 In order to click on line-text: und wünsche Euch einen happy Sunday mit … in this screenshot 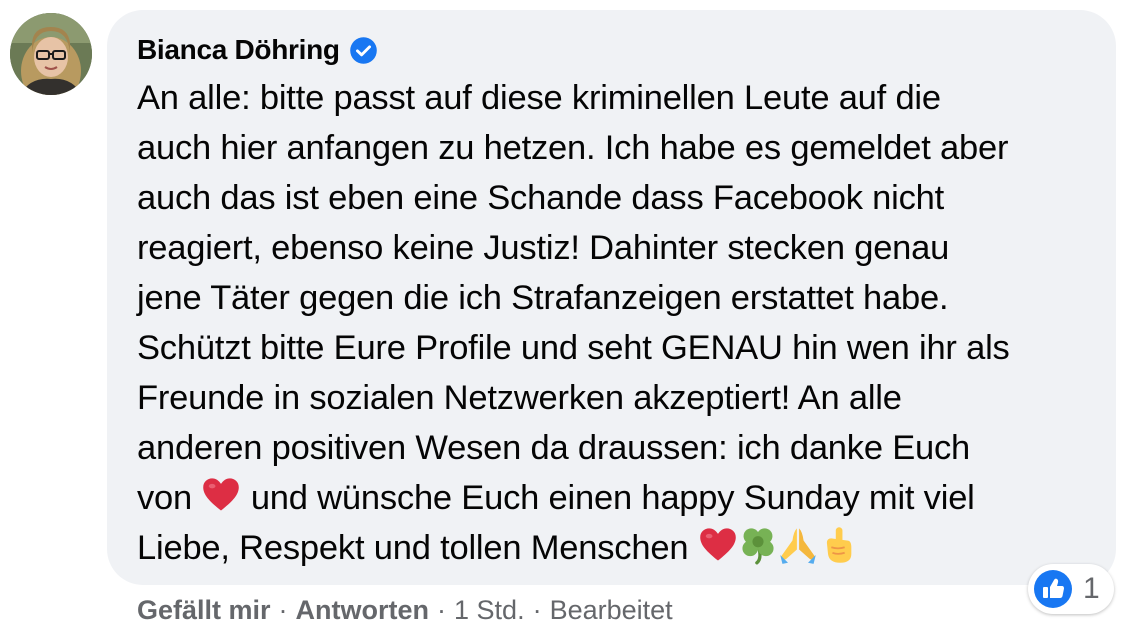, I will do `click(612, 498)`.